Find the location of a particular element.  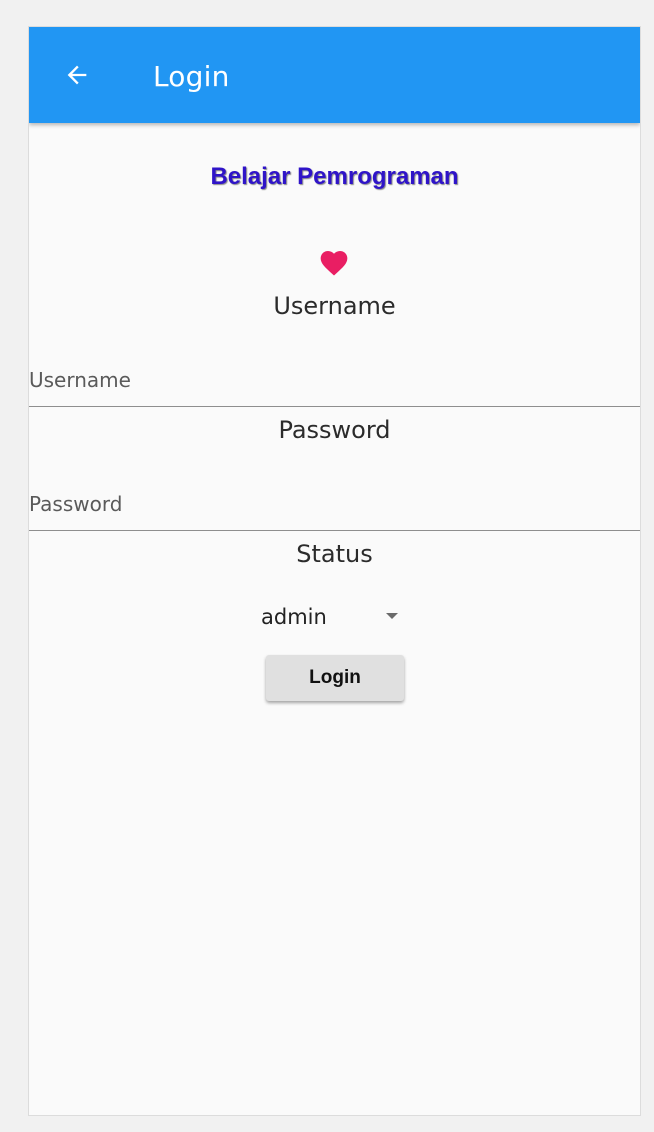

app-bar: Login is located at coordinates (334, 75).